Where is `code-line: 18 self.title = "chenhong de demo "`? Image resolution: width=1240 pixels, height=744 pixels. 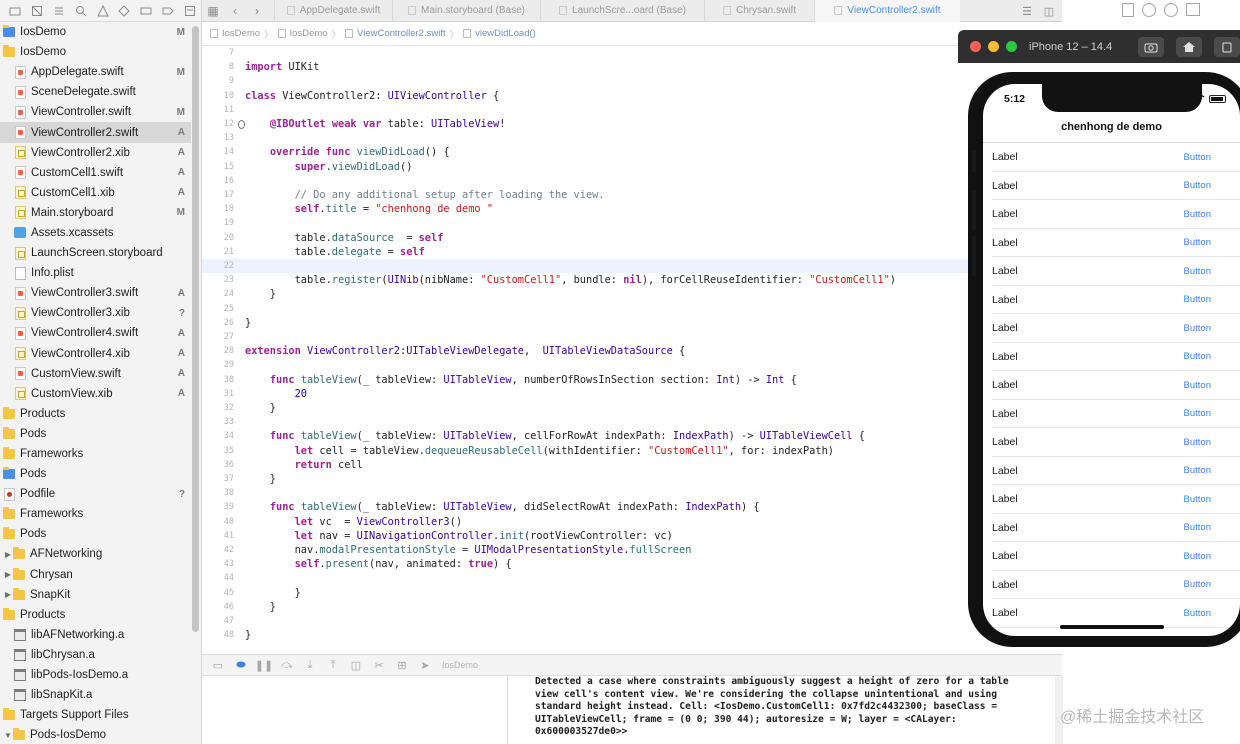
code-line: 18 self.title = "chenhong de demo " is located at coordinates (632, 209).